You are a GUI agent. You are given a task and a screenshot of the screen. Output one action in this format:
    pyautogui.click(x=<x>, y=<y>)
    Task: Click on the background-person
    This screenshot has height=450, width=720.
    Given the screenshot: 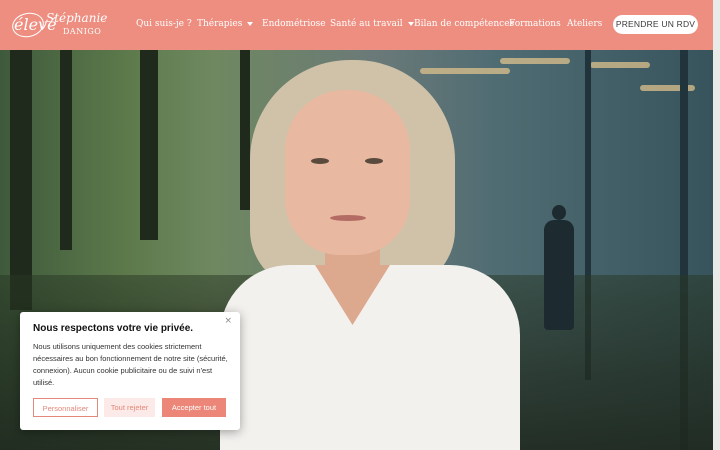 What is the action you would take?
    pyautogui.click(x=559, y=267)
    